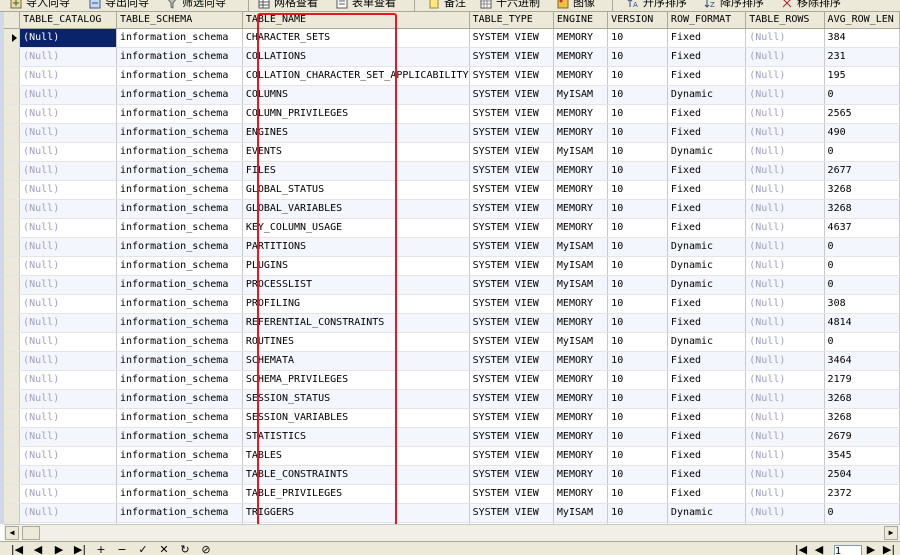 The width and height of the screenshot is (900, 555). What do you see at coordinates (511, 20) in the screenshot?
I see `column-header: TABLE_TYPE` at bounding box center [511, 20].